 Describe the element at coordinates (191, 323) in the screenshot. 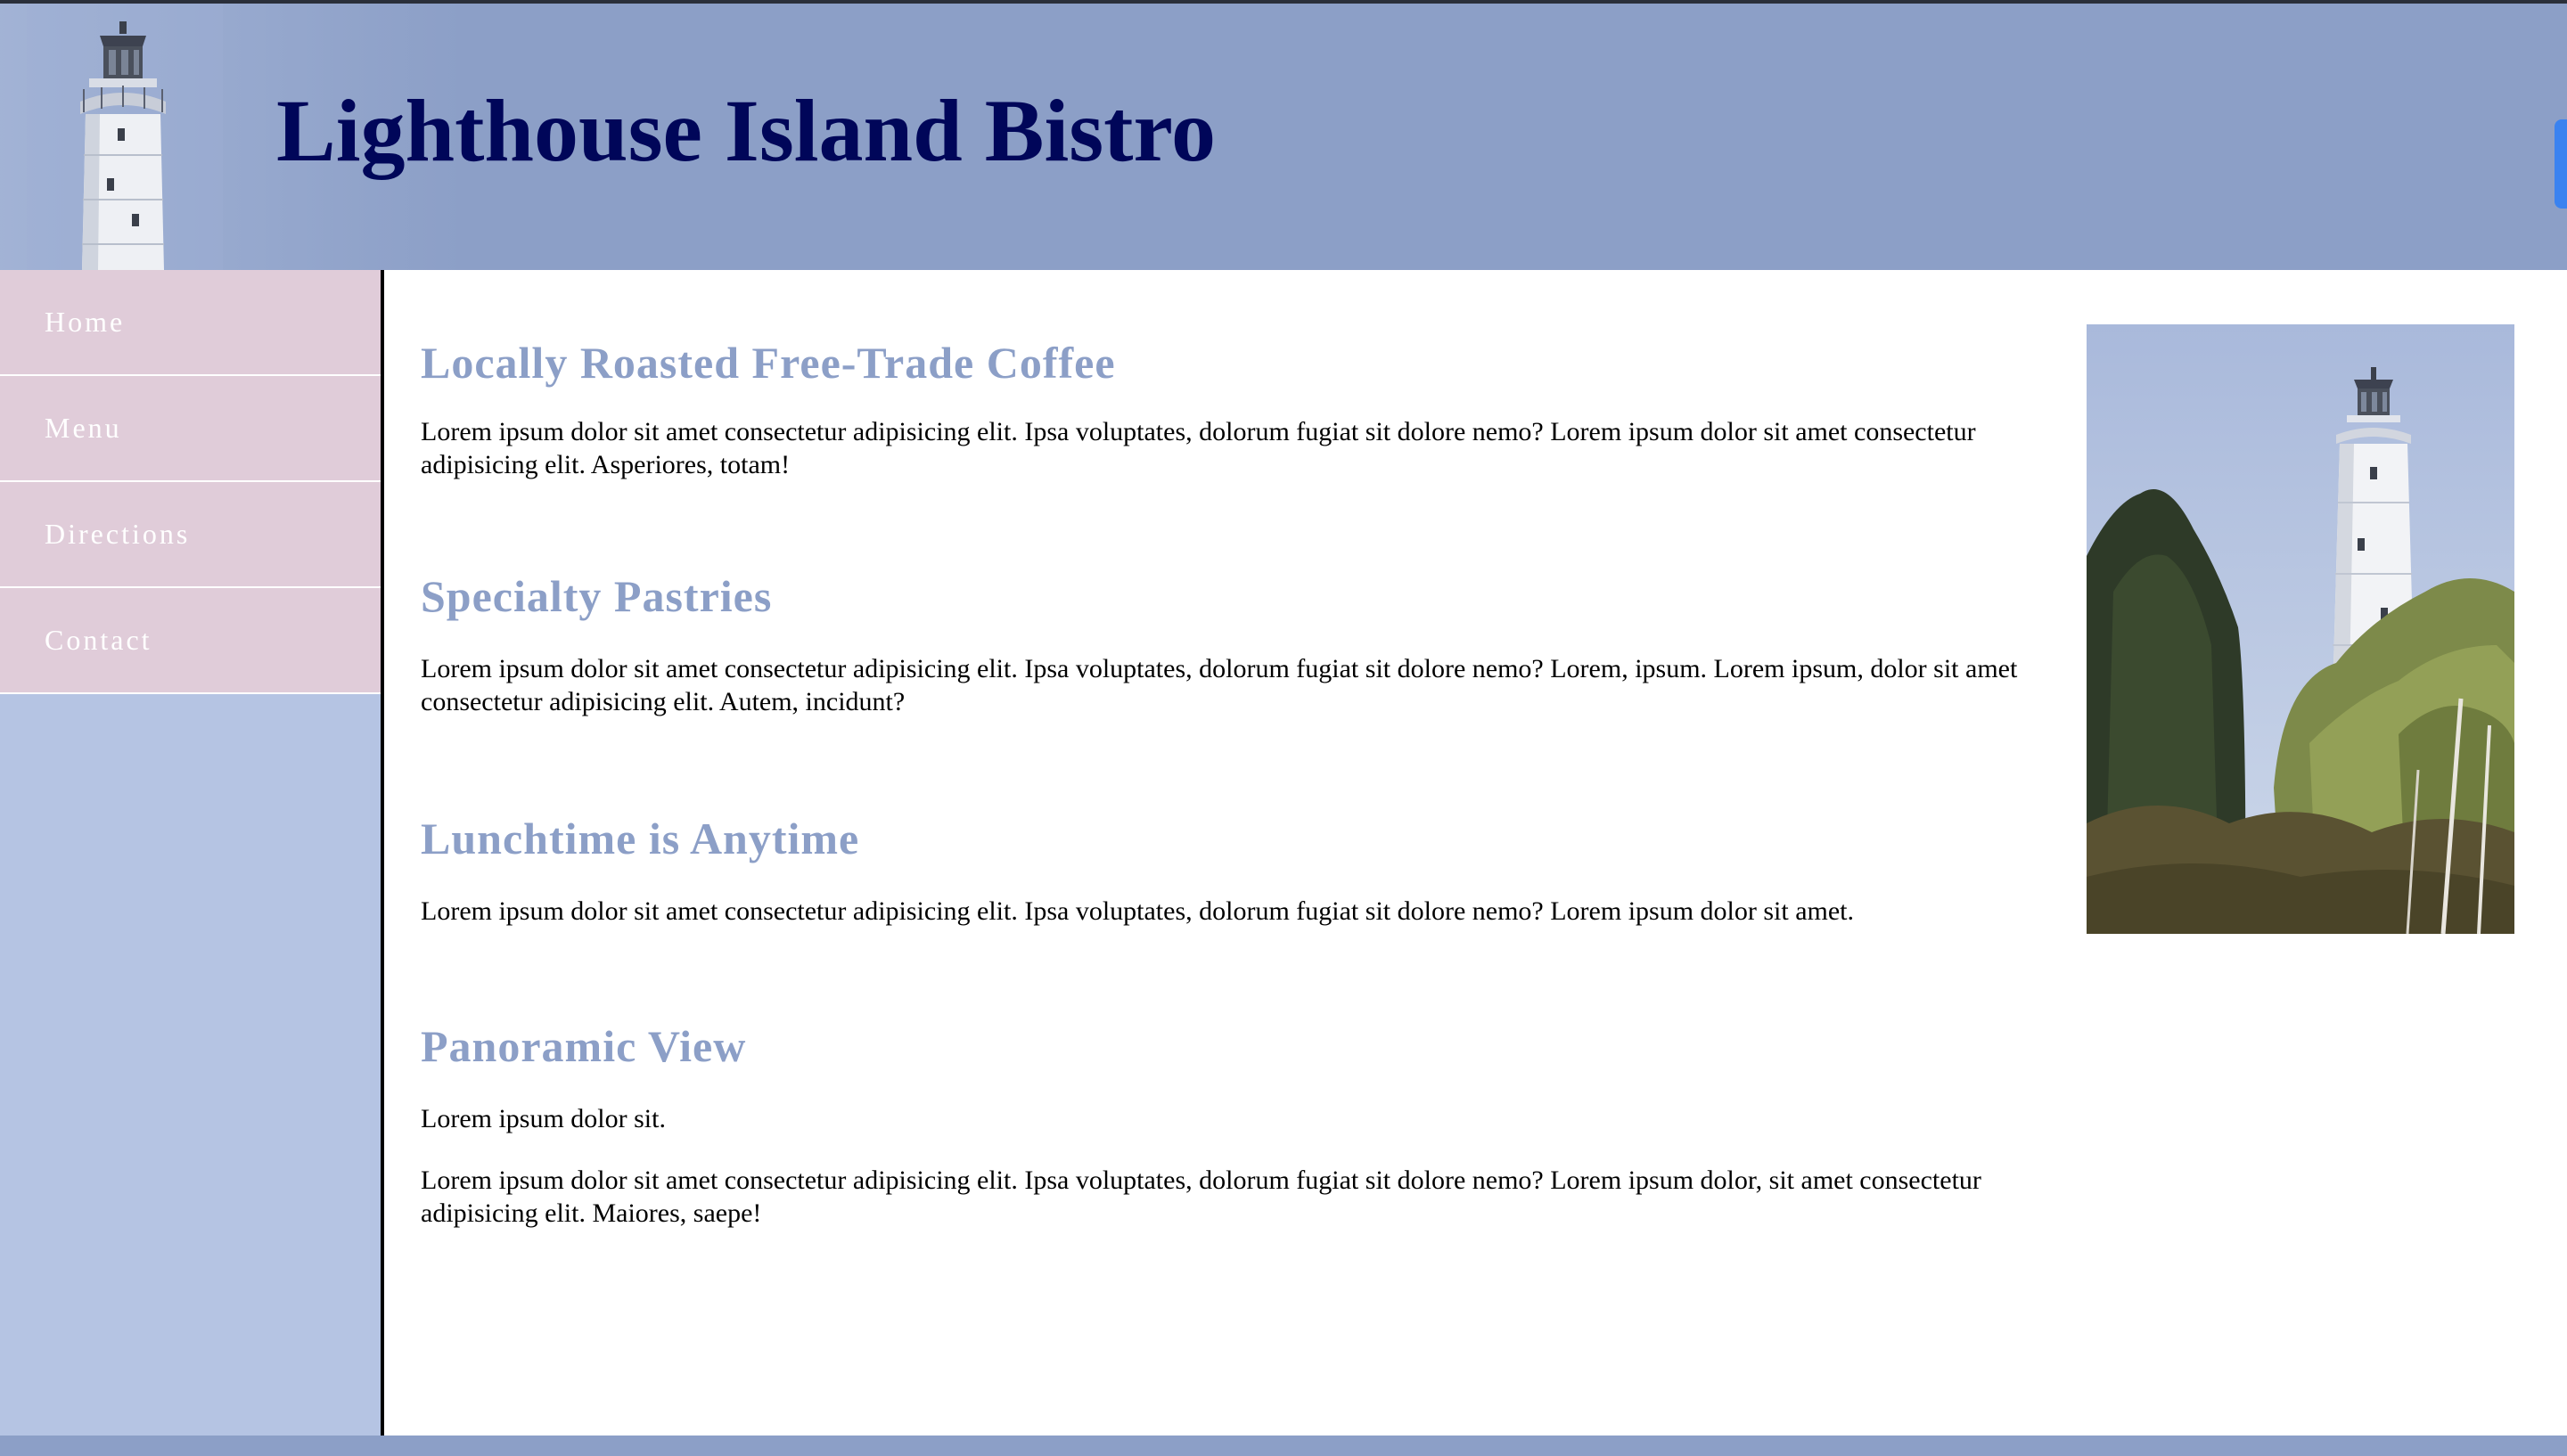

I see `nav-item-home: Home` at that location.